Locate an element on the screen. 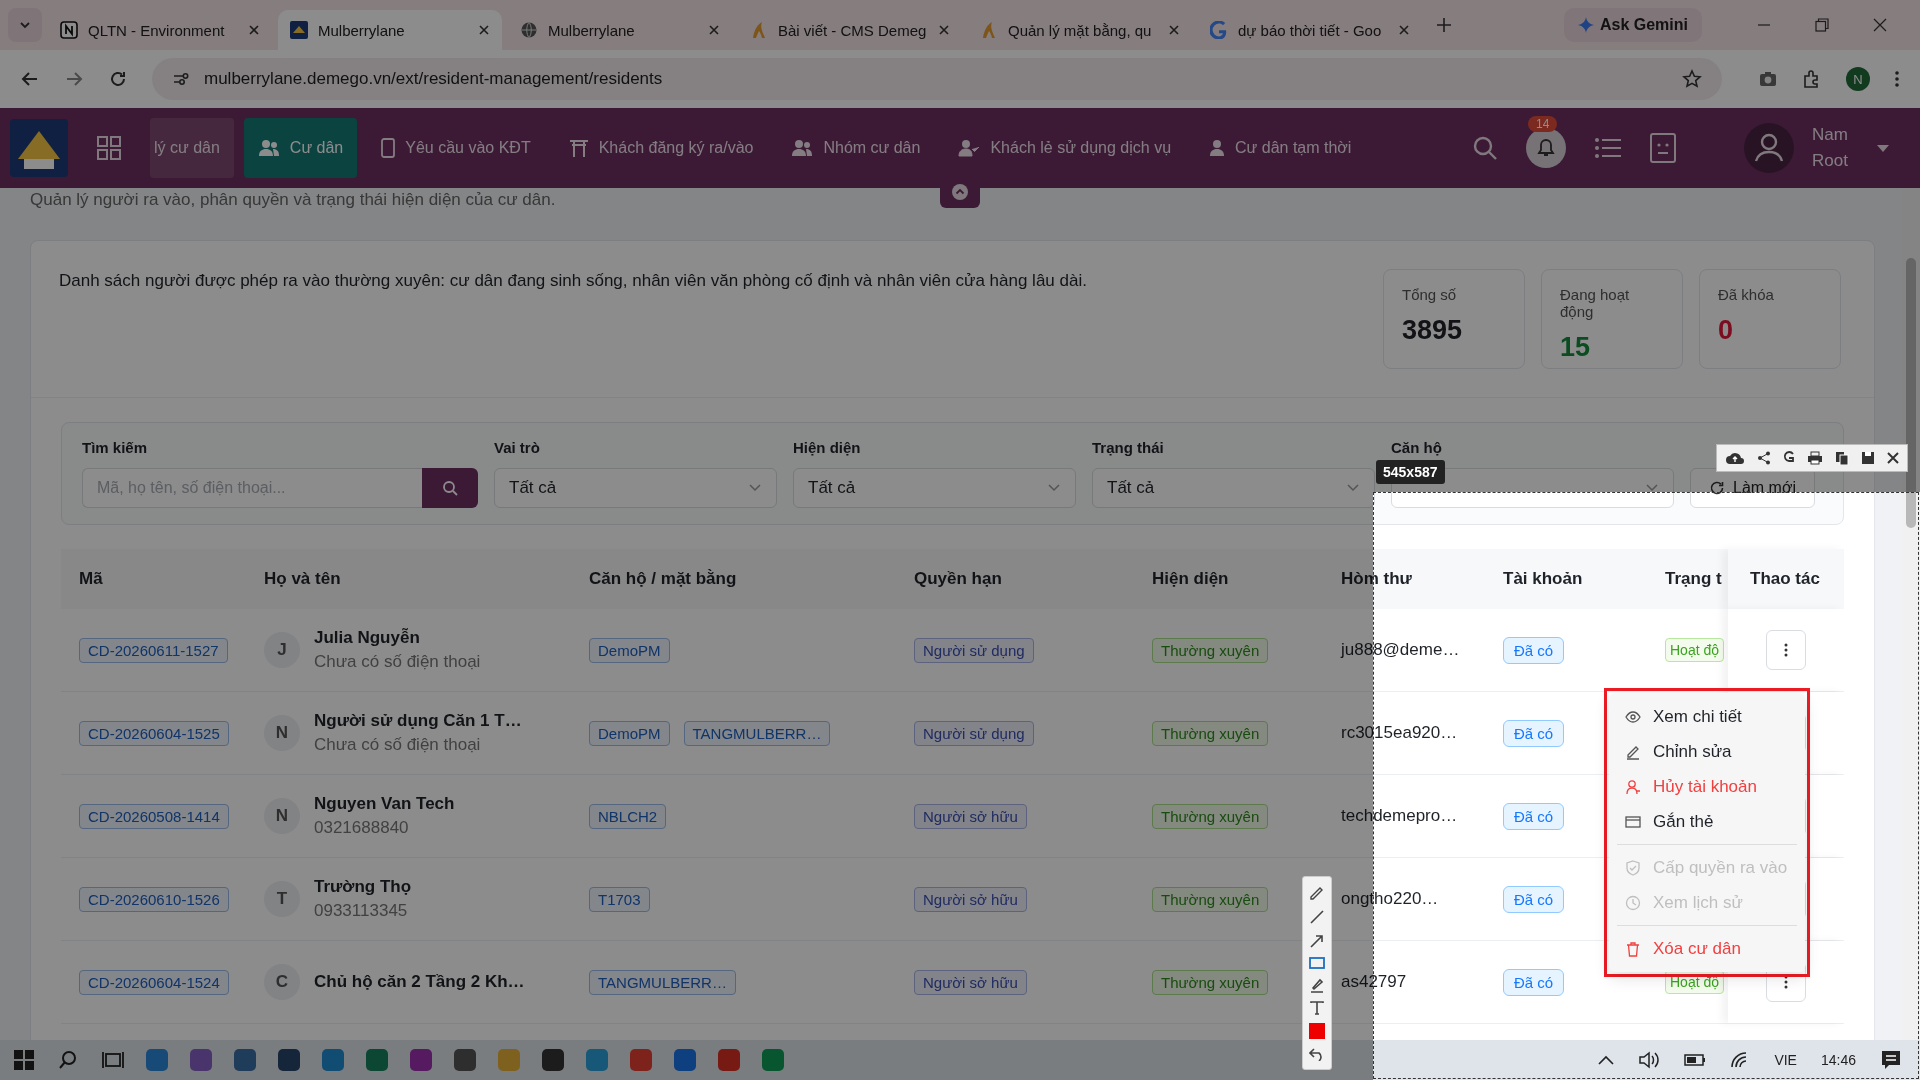  nav-tab: Nhóm cư dân is located at coordinates (856, 148).